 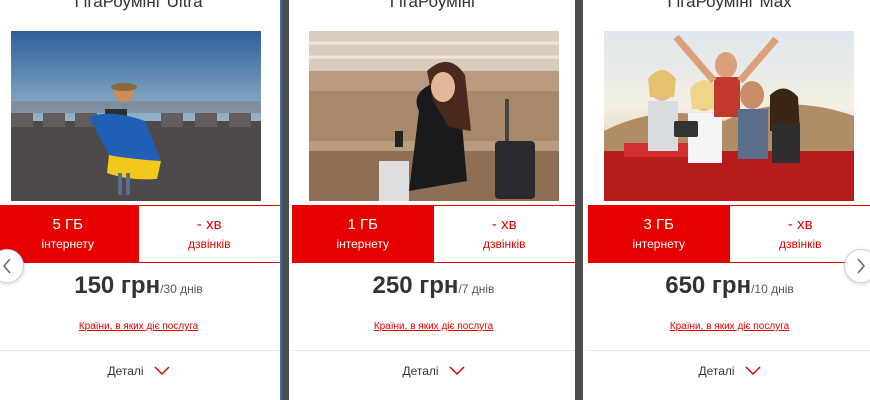 I want to click on carousel-next-button, so click(x=857, y=266).